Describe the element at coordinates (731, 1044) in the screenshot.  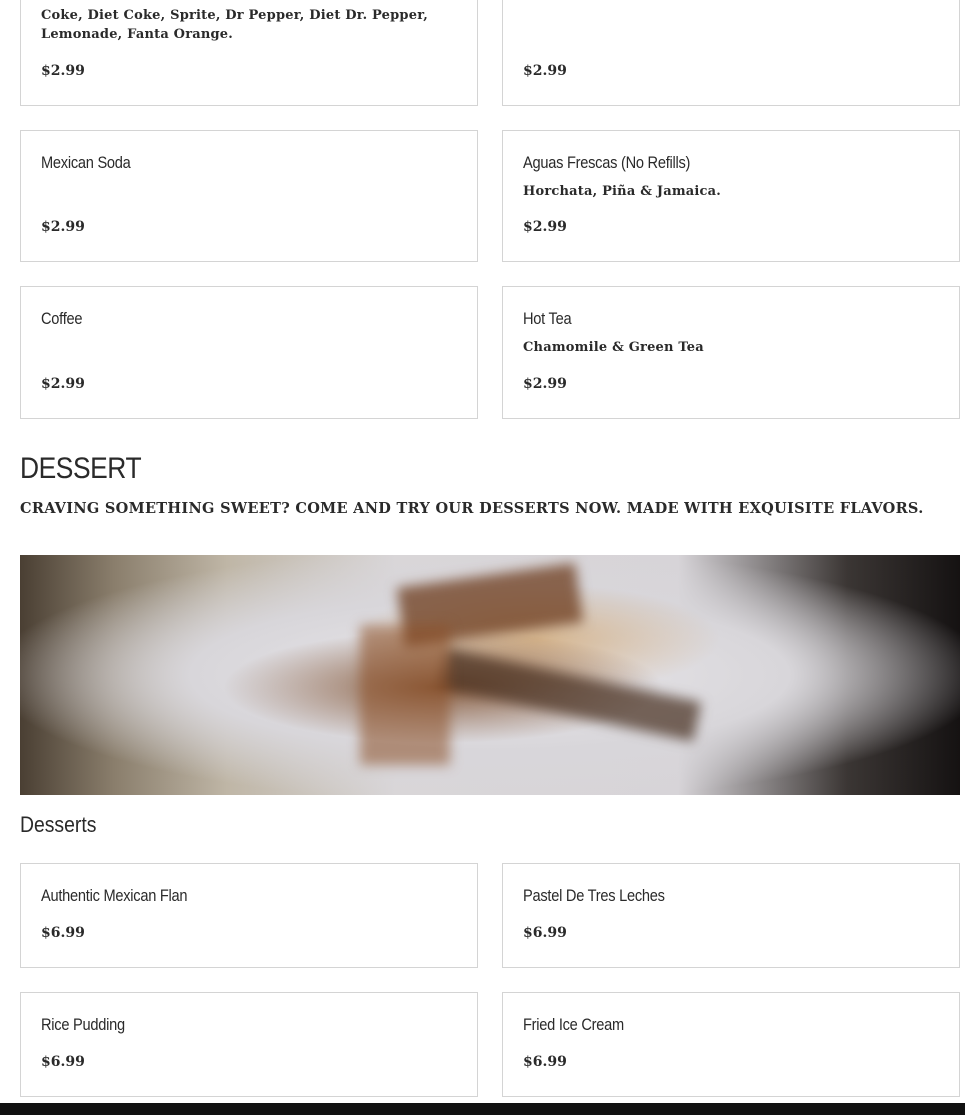
I see `menu-item-card: Fried Ice Cream $6.99` at that location.